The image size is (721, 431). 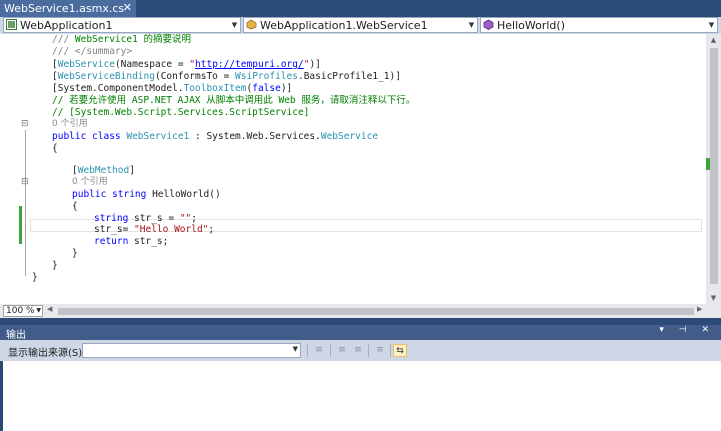 What do you see at coordinates (49, 309) in the screenshot?
I see `scroll-left-icon: ◀` at bounding box center [49, 309].